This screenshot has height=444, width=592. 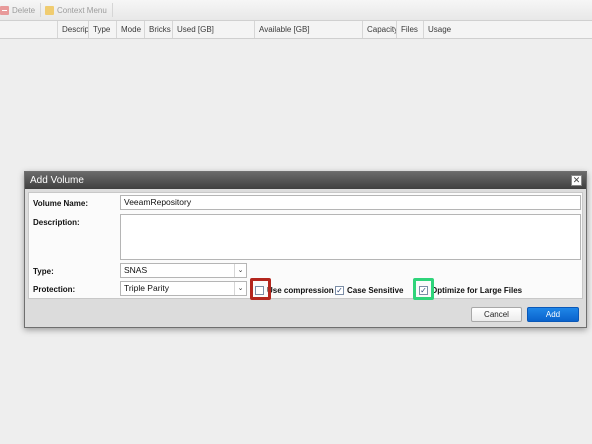 I want to click on description-field, so click(x=350, y=237).